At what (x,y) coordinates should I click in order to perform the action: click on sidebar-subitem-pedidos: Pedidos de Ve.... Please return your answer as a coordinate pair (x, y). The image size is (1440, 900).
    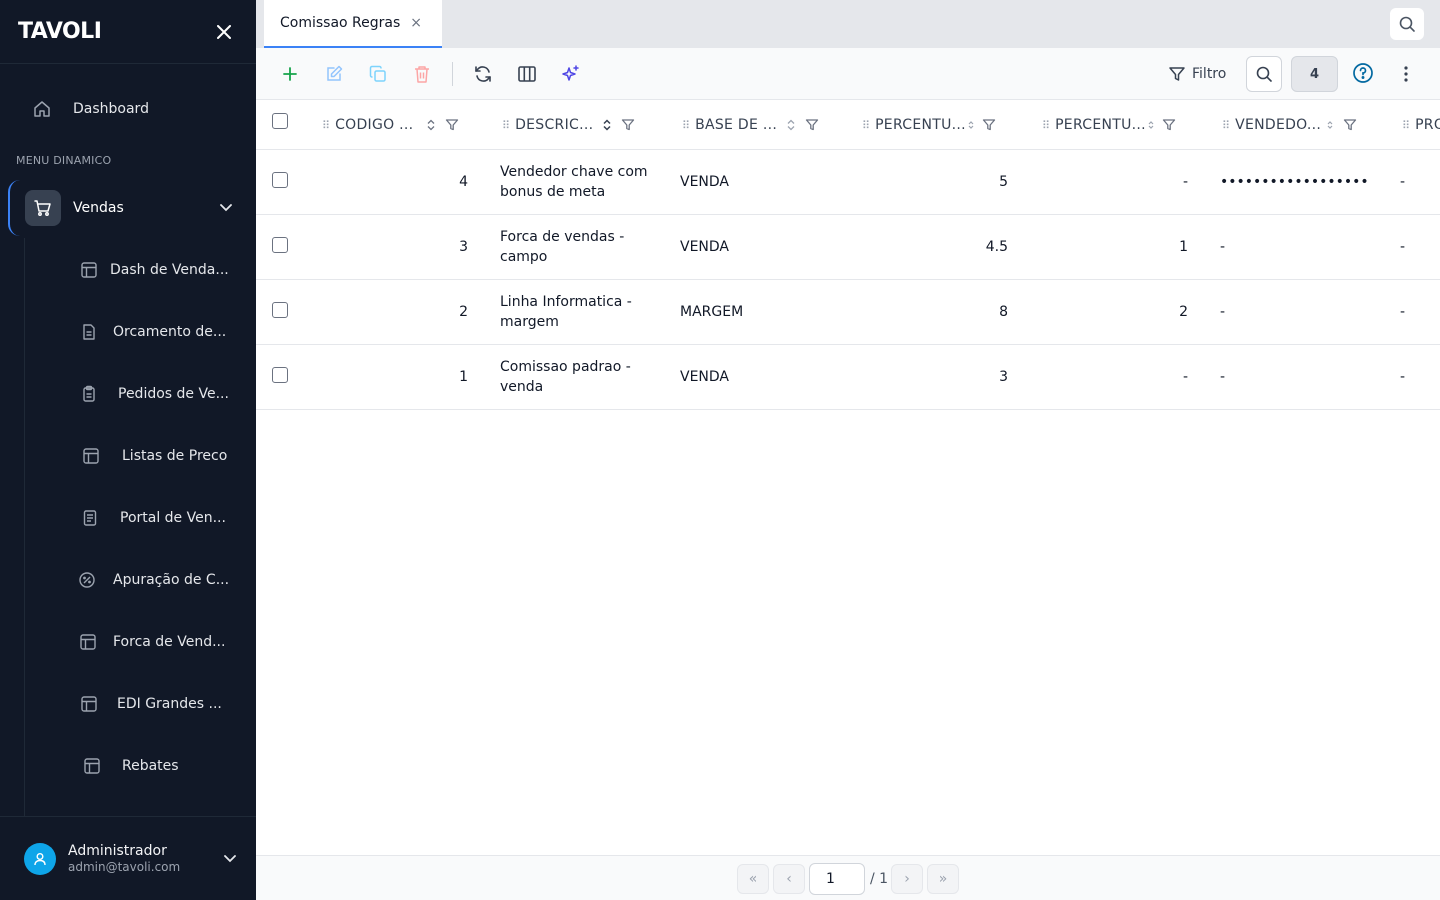
    Looking at the image, I should click on (155, 394).